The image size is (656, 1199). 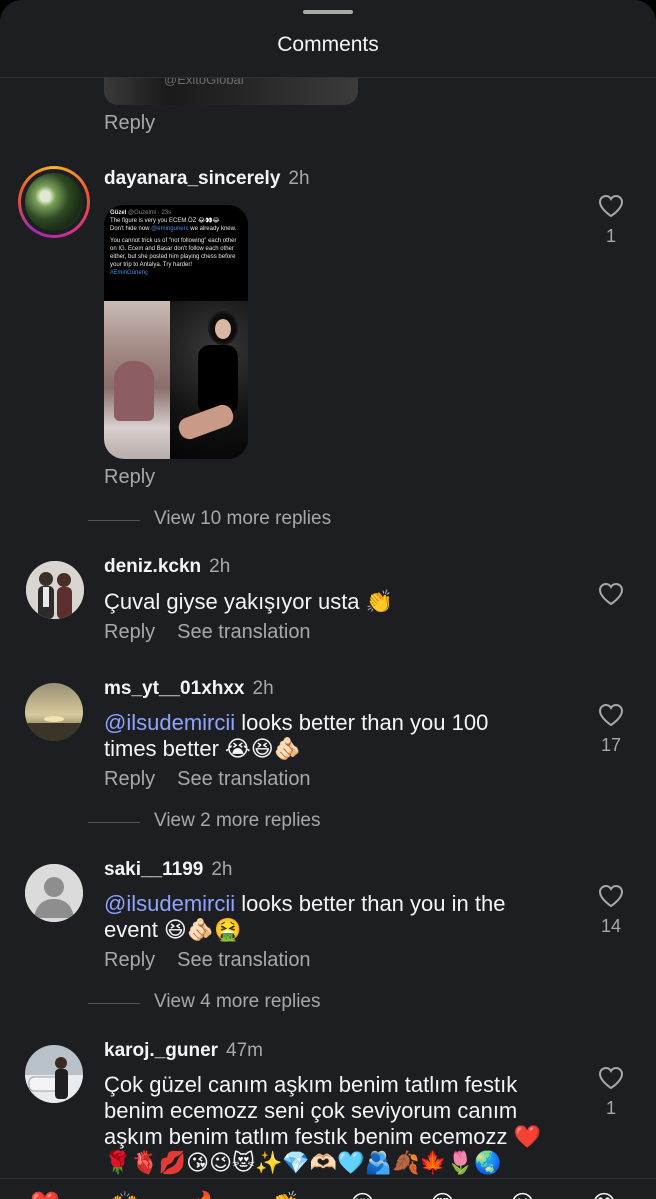 What do you see at coordinates (209, 380) in the screenshot?
I see `photo-right` at bounding box center [209, 380].